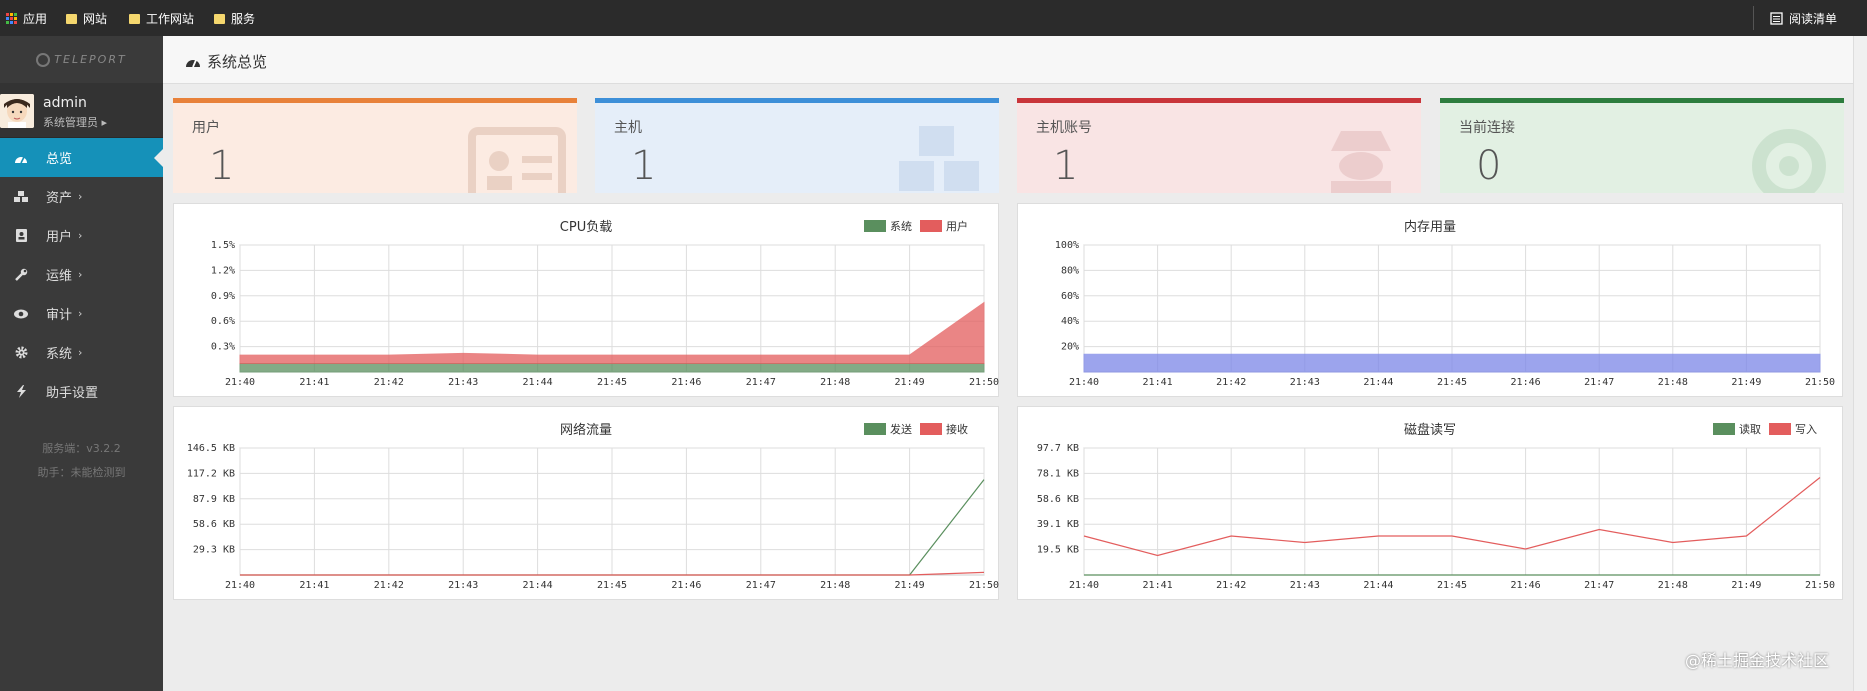  I want to click on sidebar-item-users: 用户 ›, so click(81, 235).